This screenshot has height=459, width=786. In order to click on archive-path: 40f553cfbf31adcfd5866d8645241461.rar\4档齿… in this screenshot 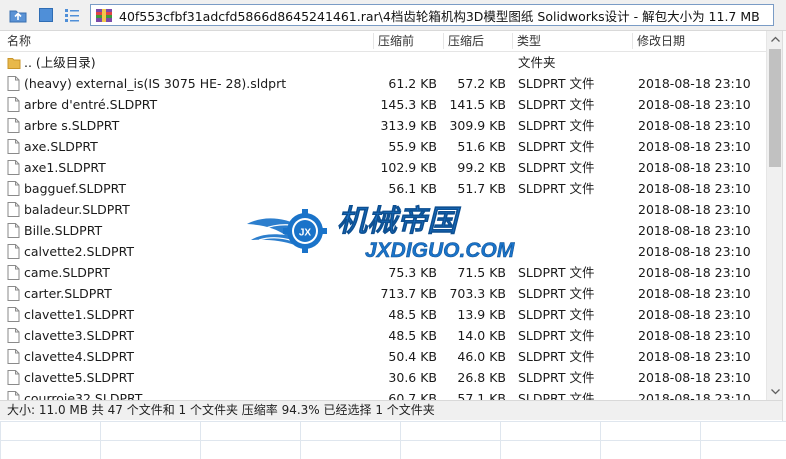, I will do `click(439, 16)`.